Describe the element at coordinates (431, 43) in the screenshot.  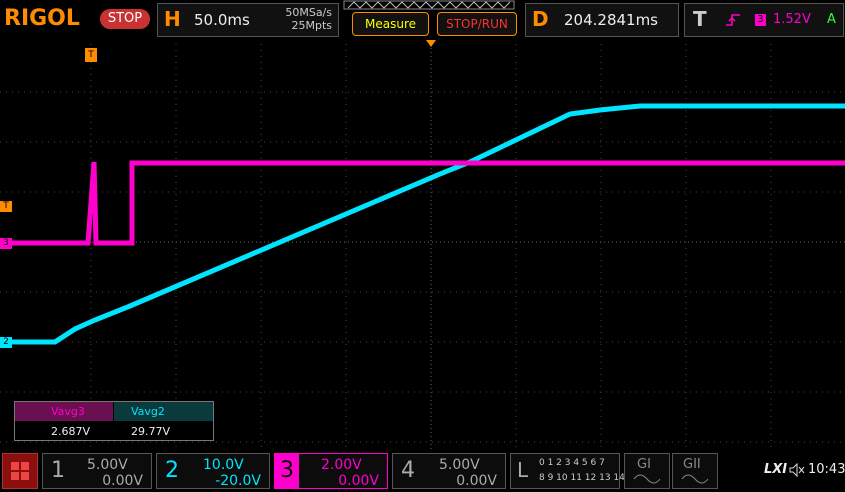
I see `center-marker` at that location.